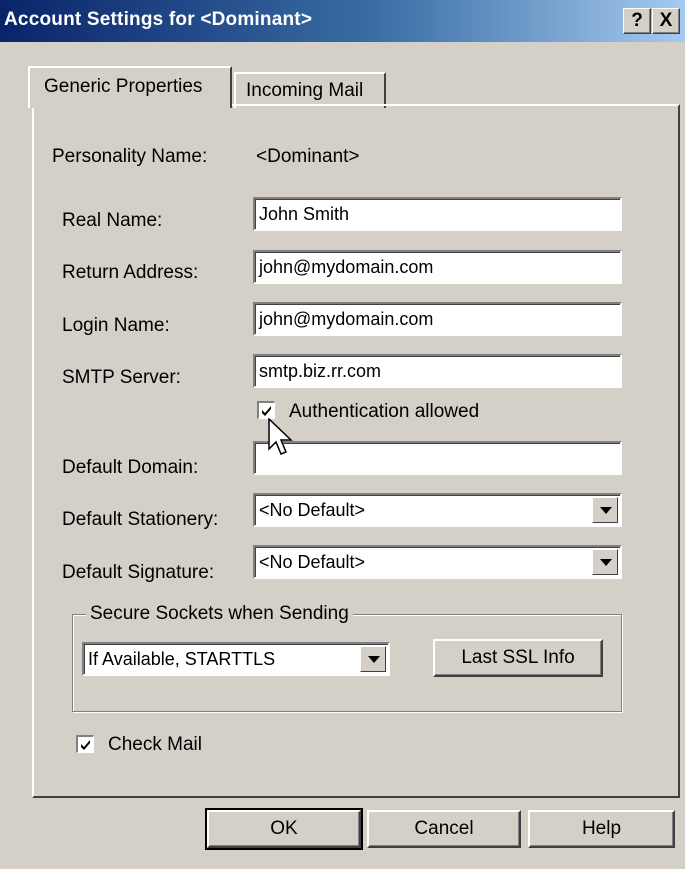 The image size is (685, 869). What do you see at coordinates (384, 411) in the screenshot?
I see `authentication-label: Authentication allowed` at bounding box center [384, 411].